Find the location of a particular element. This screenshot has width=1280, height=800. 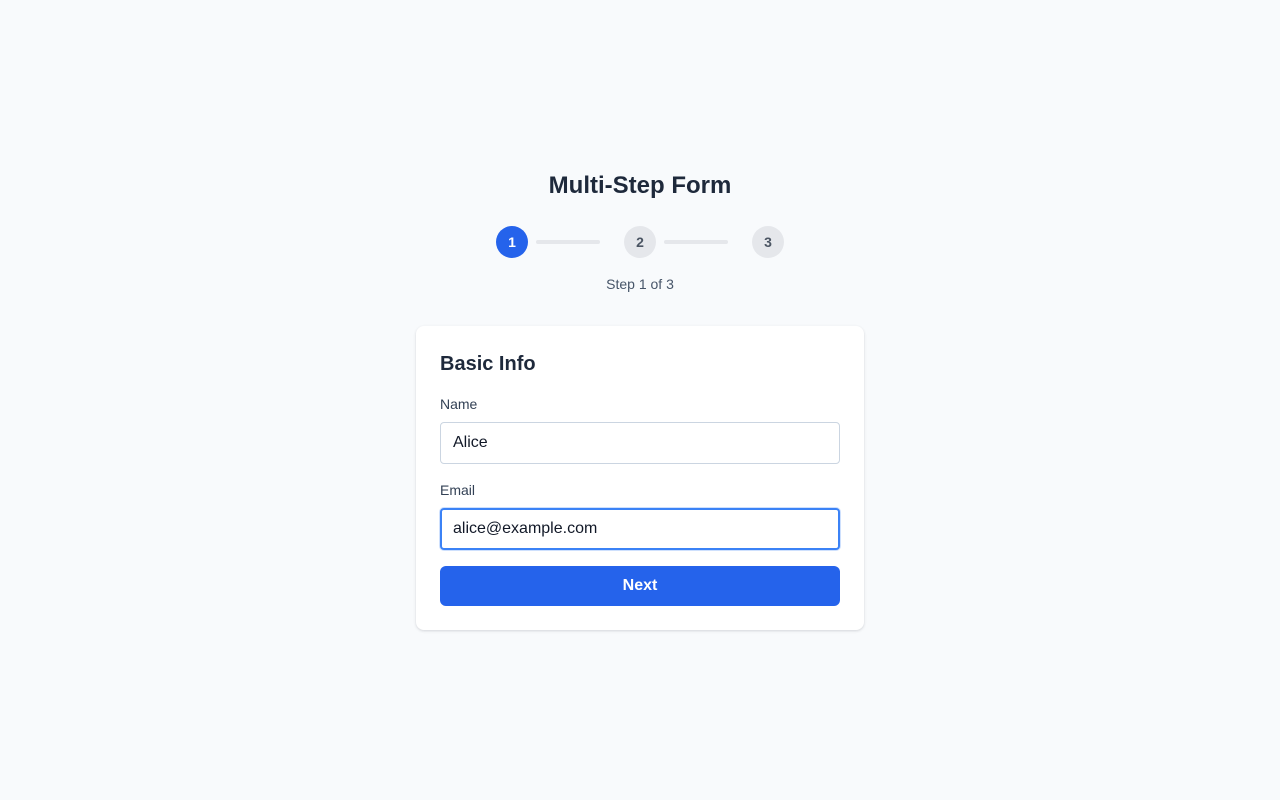

form-card: Basic Info Name Email Next is located at coordinates (640, 478).